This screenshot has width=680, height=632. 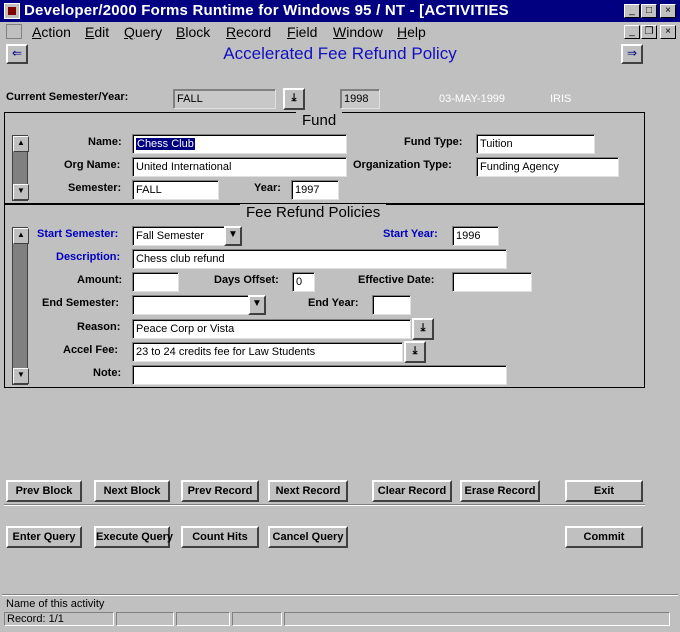 What do you see at coordinates (44, 491) in the screenshot?
I see `prev-block-button: Prev Block` at bounding box center [44, 491].